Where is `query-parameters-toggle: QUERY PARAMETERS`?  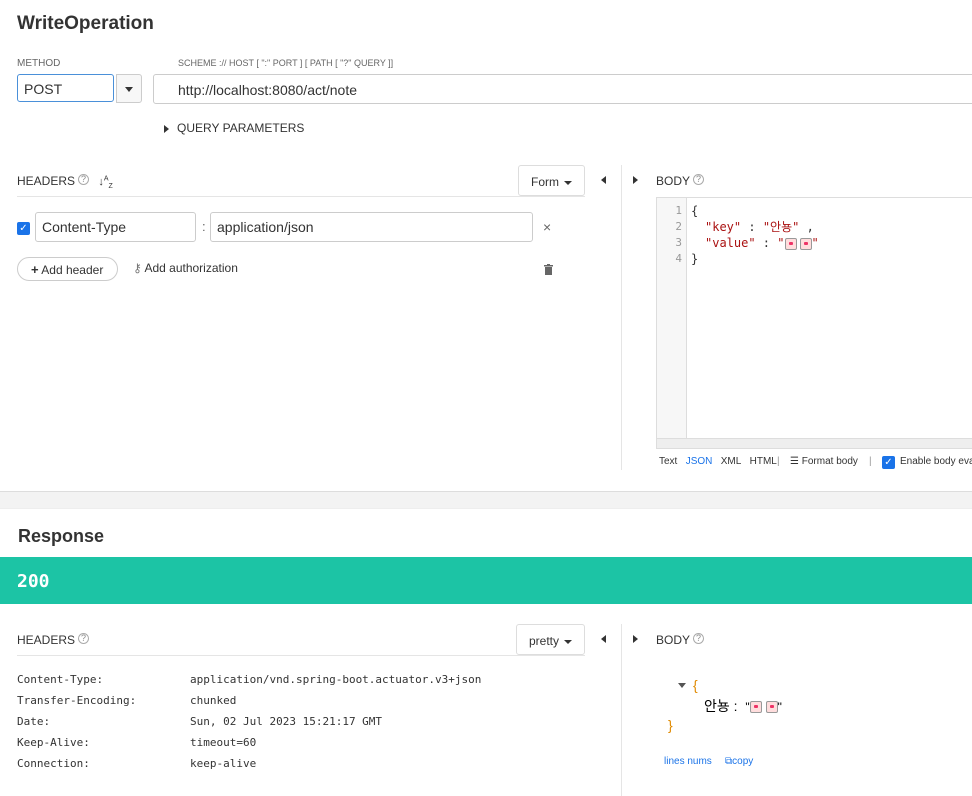
query-parameters-toggle: QUERY PARAMETERS is located at coordinates (234, 128).